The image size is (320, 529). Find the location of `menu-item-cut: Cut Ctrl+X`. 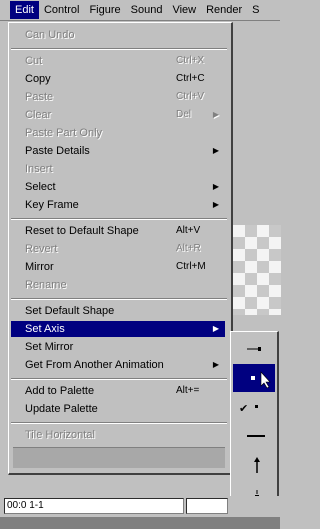

menu-item-cut: Cut Ctrl+X is located at coordinates (118, 61).